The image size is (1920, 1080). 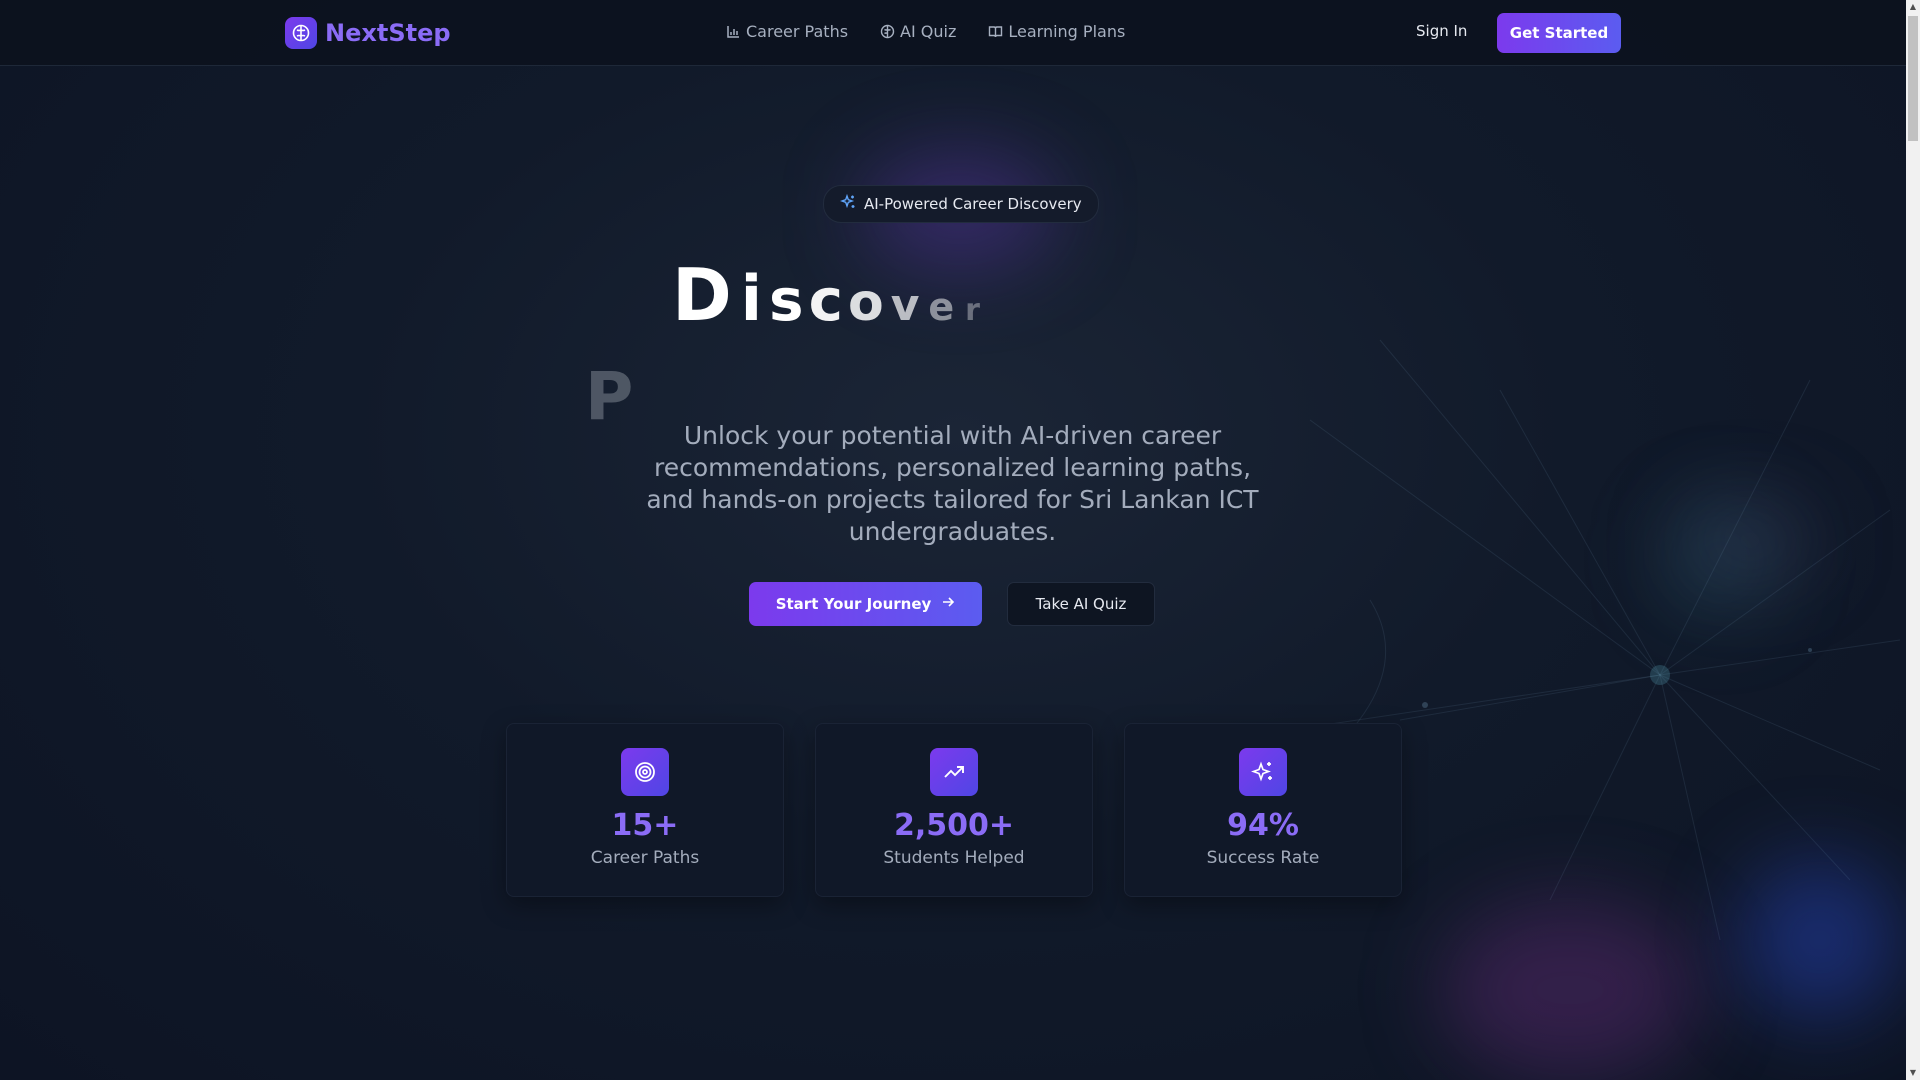 I want to click on hero-title-second-line: P, so click(x=609, y=396).